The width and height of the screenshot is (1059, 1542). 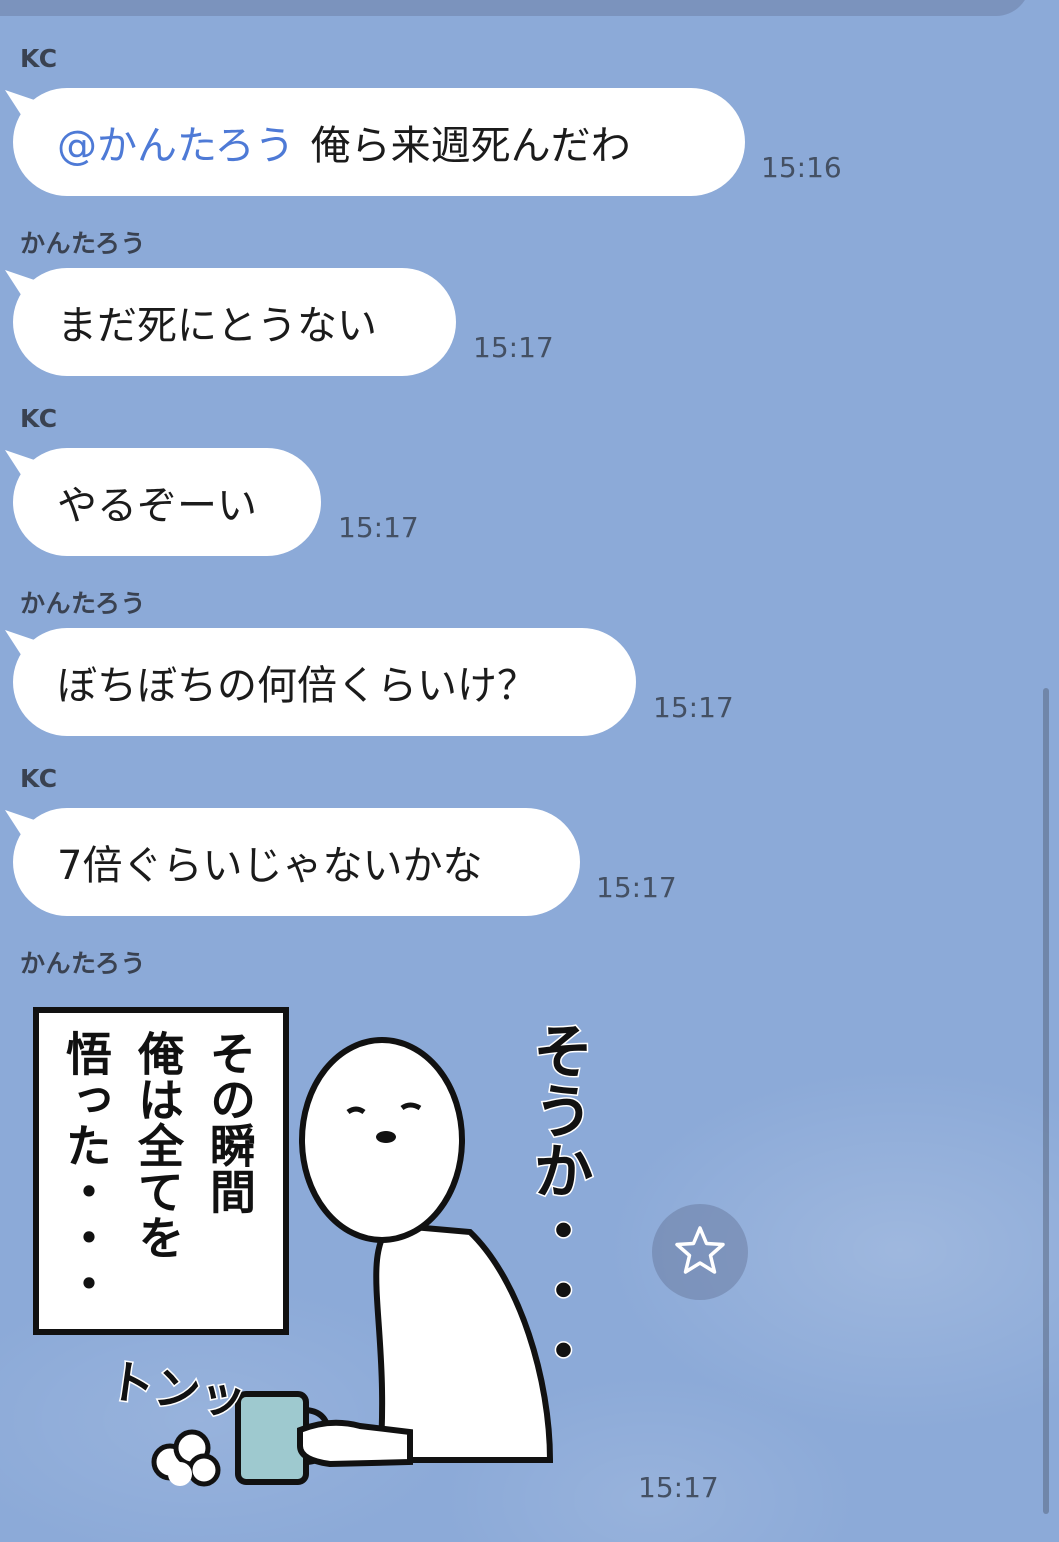 What do you see at coordinates (230, 1122) in the screenshot?
I see `sticker-box-line-1: その瞬間` at bounding box center [230, 1122].